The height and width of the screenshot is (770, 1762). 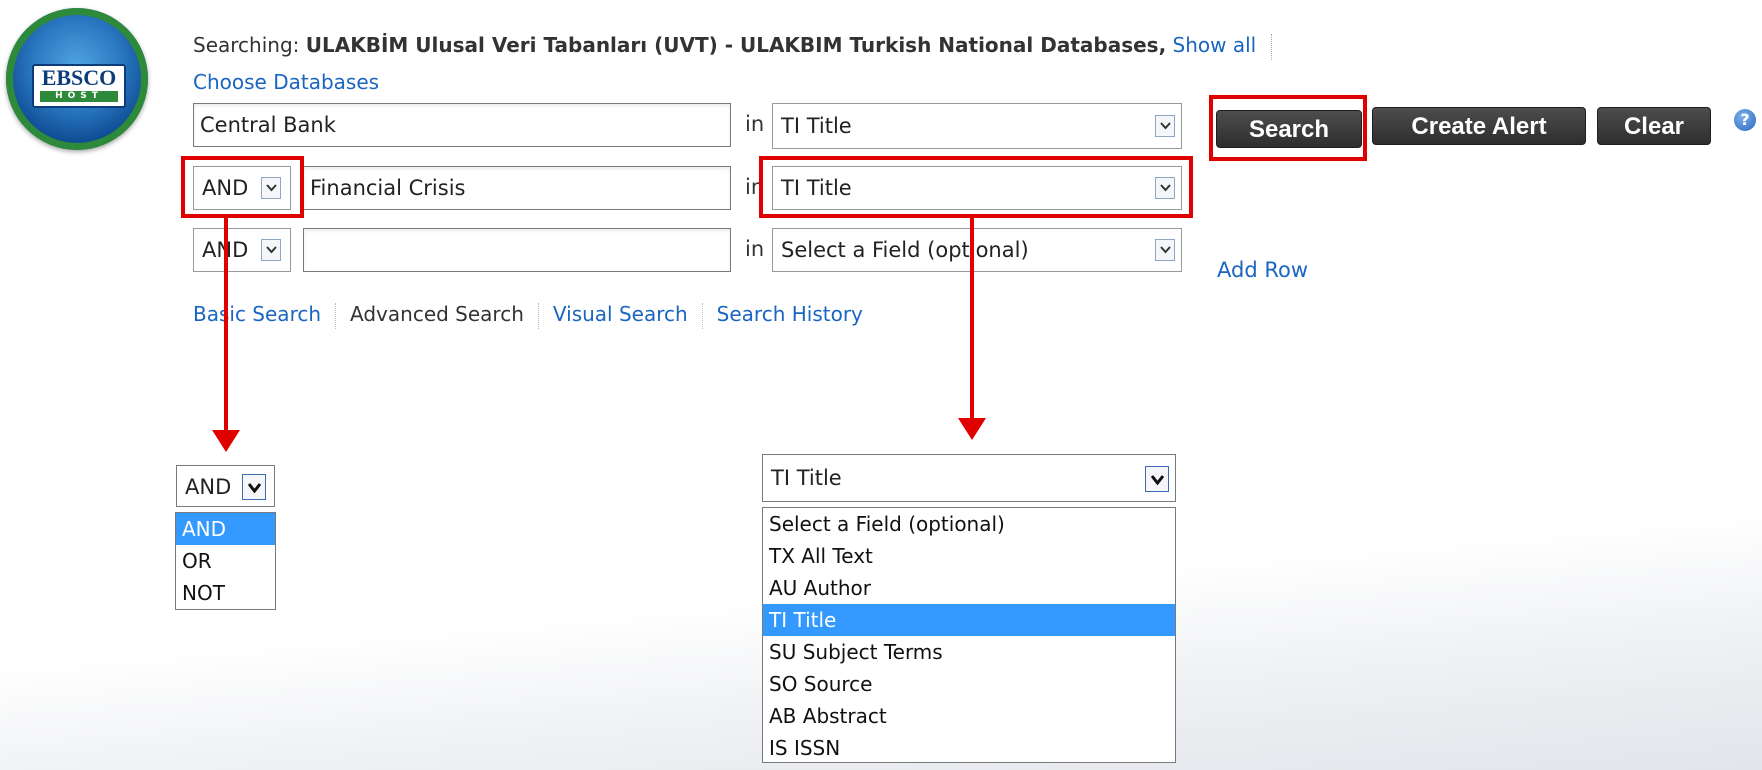 What do you see at coordinates (806, 478) in the screenshot?
I see `field-dropdown-value: TI Title` at bounding box center [806, 478].